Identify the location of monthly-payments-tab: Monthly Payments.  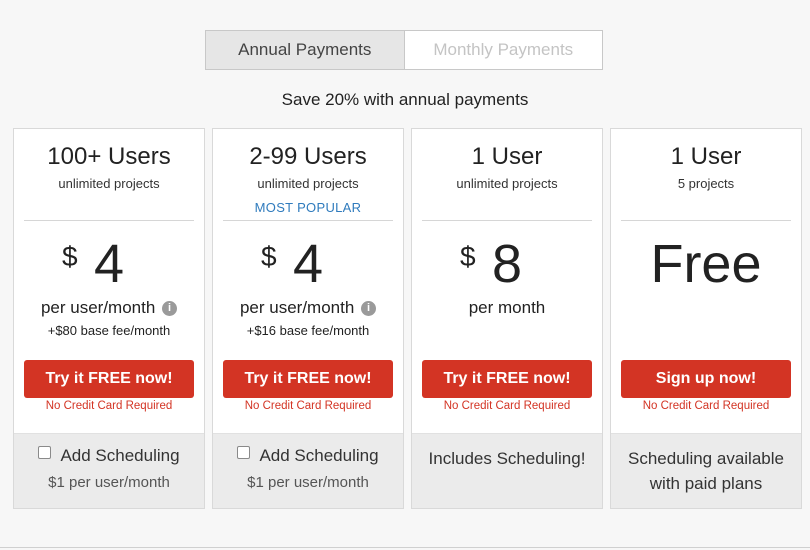
(503, 50).